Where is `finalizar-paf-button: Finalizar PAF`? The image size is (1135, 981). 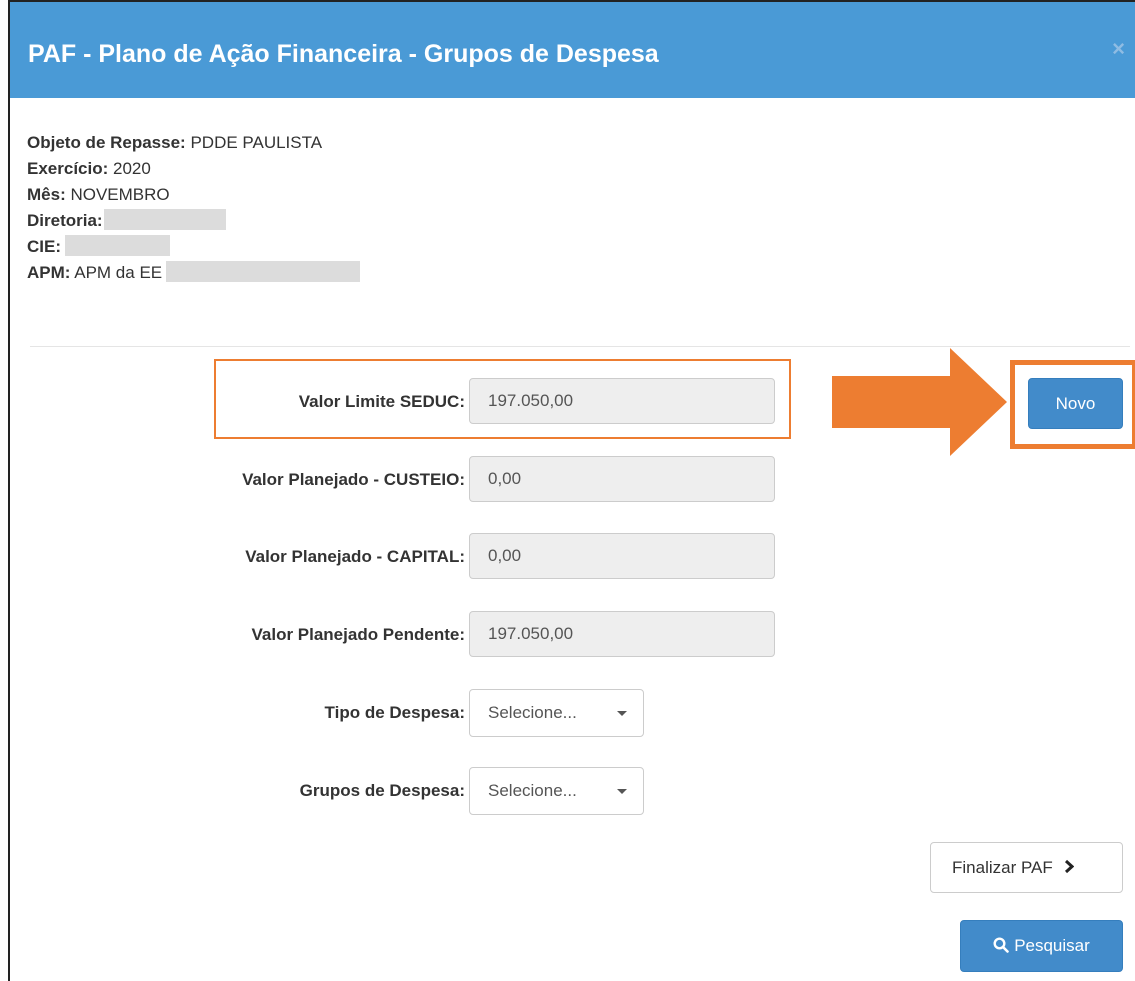 finalizar-paf-button: Finalizar PAF is located at coordinates (1026, 867).